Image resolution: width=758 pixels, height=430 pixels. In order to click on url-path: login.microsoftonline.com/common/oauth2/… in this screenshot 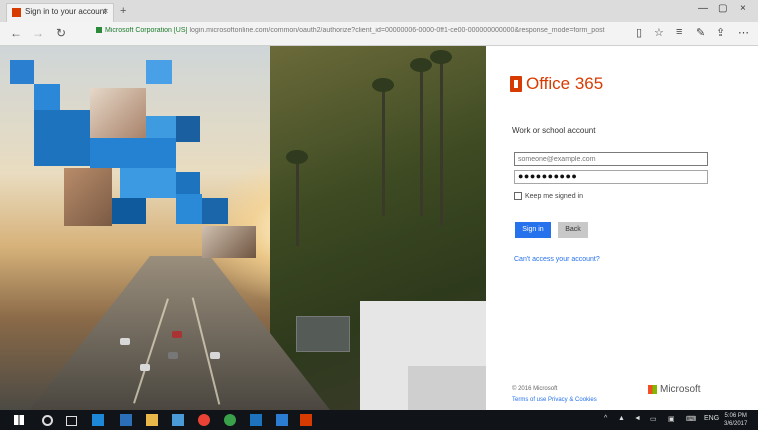, I will do `click(397, 30)`.